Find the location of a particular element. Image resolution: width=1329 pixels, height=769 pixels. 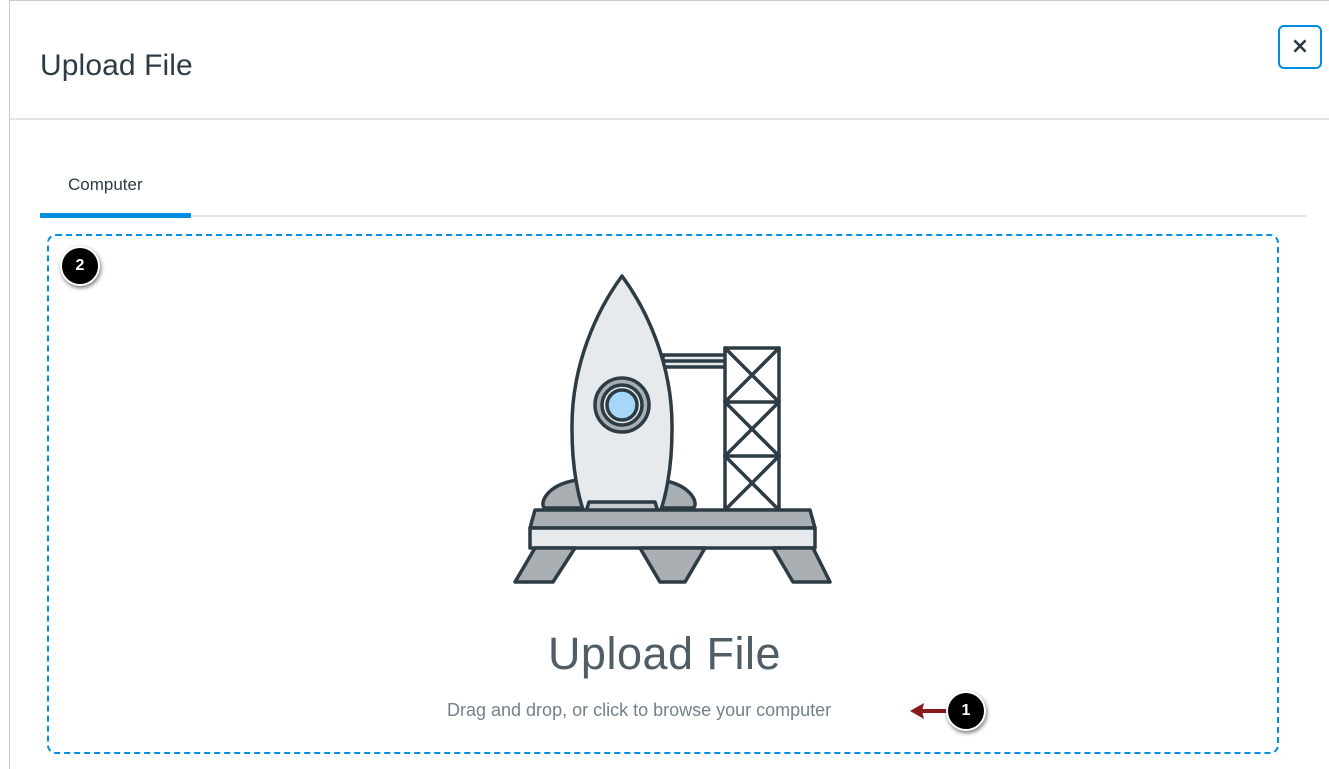

tab-computer: Computer is located at coordinates (115, 194).